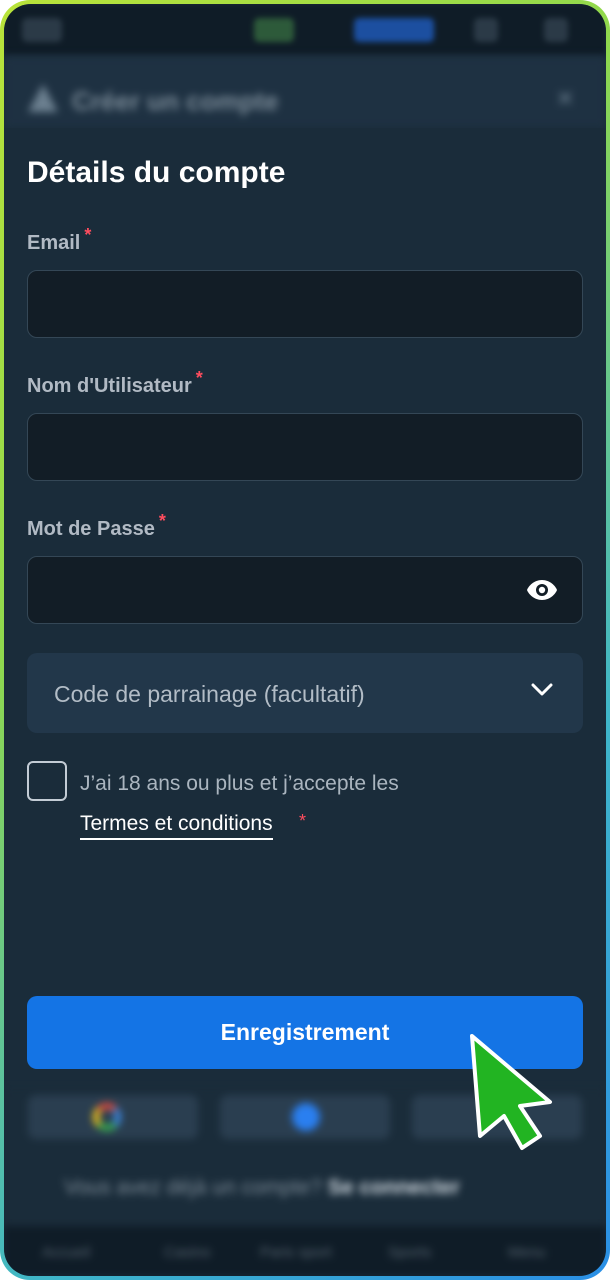 The image size is (610, 1280). What do you see at coordinates (305, 590) in the screenshot?
I see `password-field` at bounding box center [305, 590].